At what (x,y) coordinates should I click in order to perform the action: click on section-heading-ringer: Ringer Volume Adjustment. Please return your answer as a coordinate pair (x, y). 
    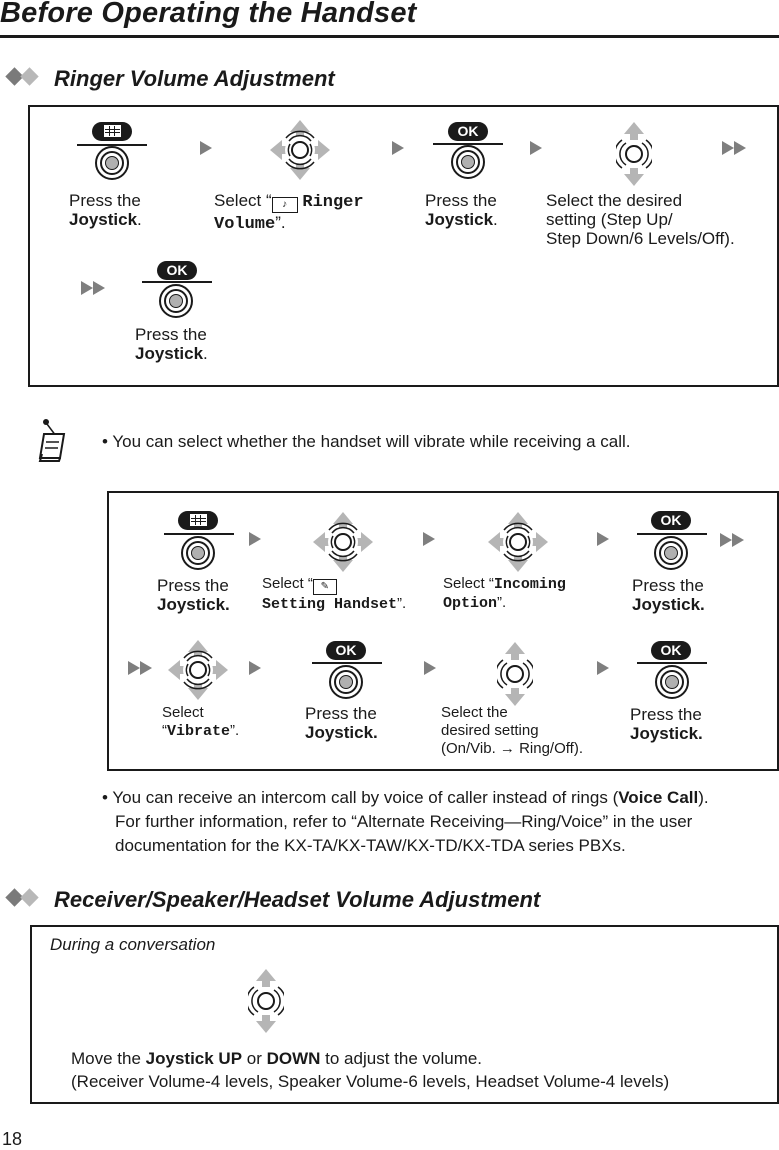
    Looking at the image, I should click on (170, 79).